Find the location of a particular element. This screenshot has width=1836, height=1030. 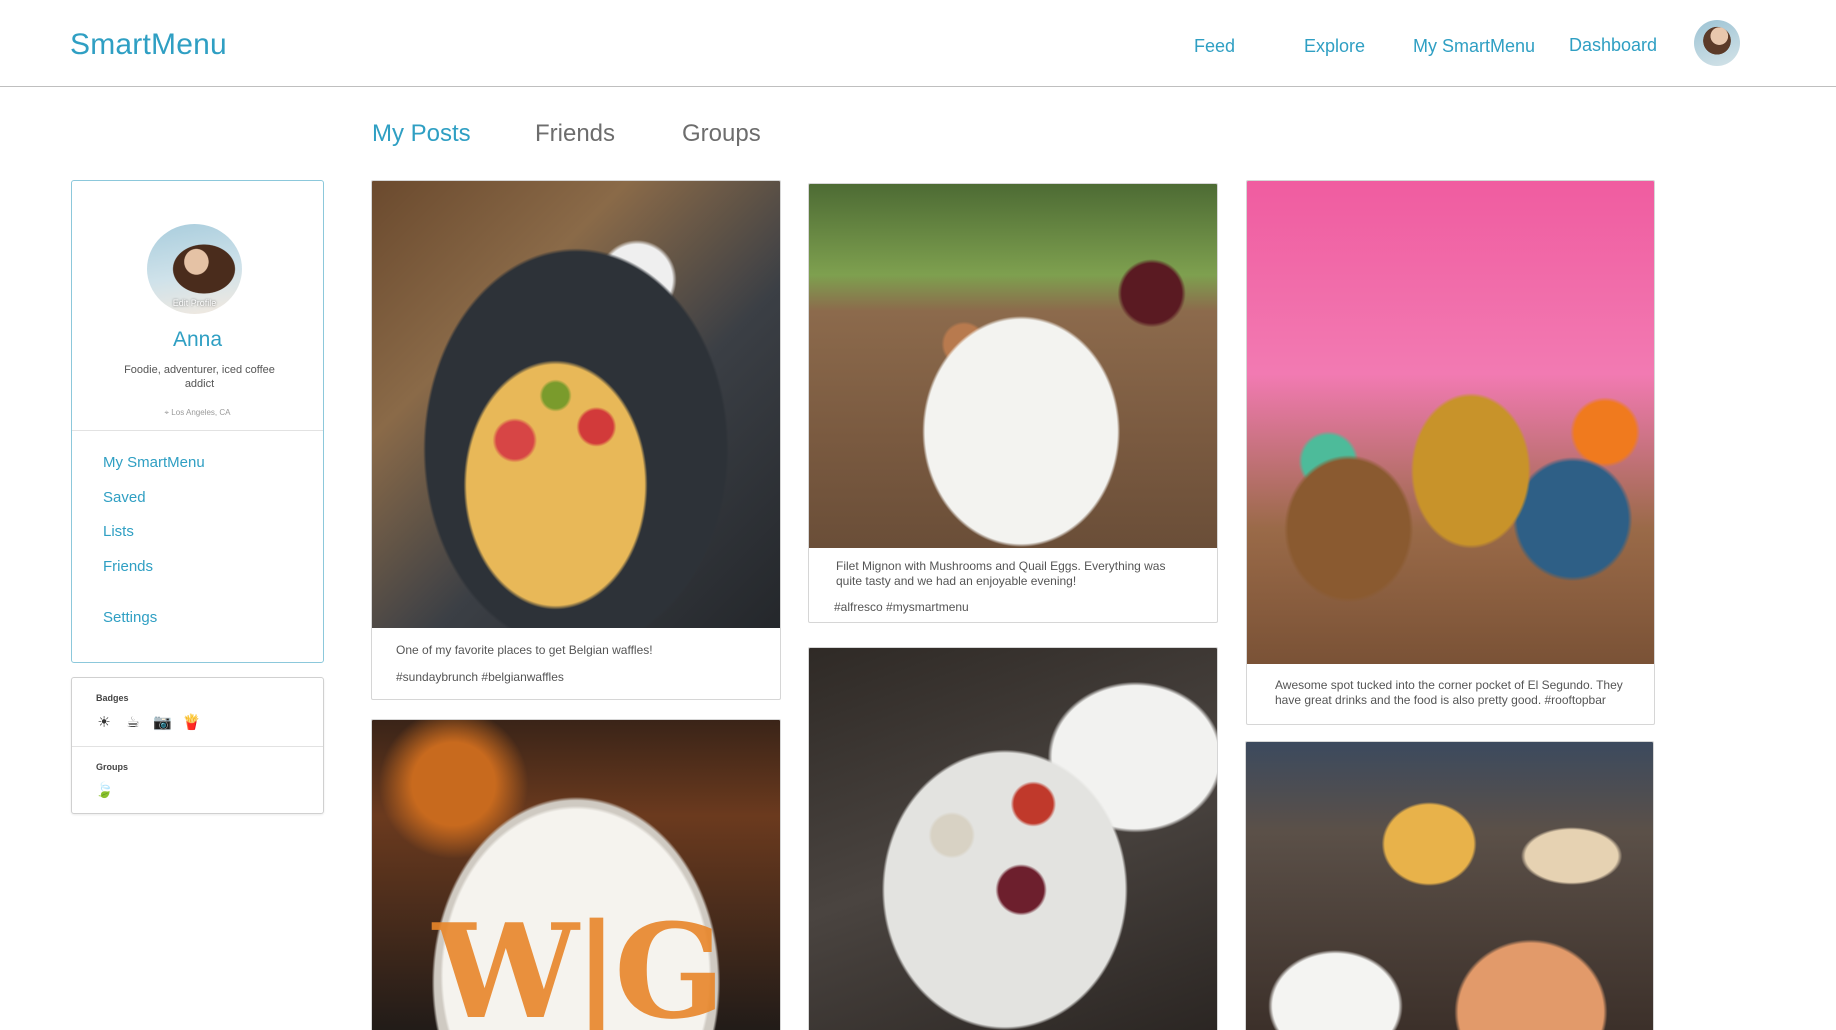

user-avatar is located at coordinates (1717, 43).